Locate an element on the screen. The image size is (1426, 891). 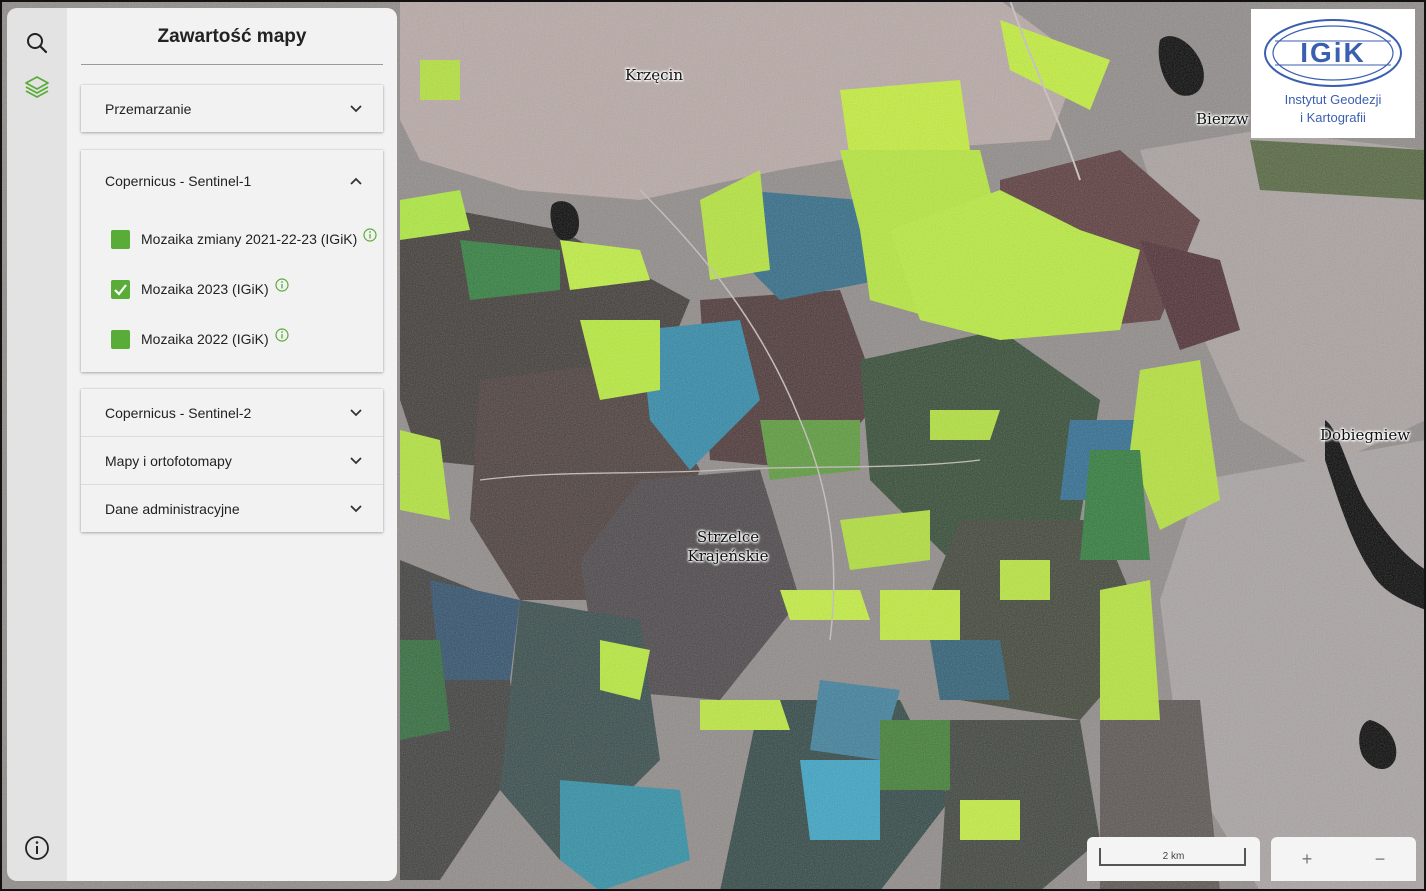
panel-divider is located at coordinates (232, 64).